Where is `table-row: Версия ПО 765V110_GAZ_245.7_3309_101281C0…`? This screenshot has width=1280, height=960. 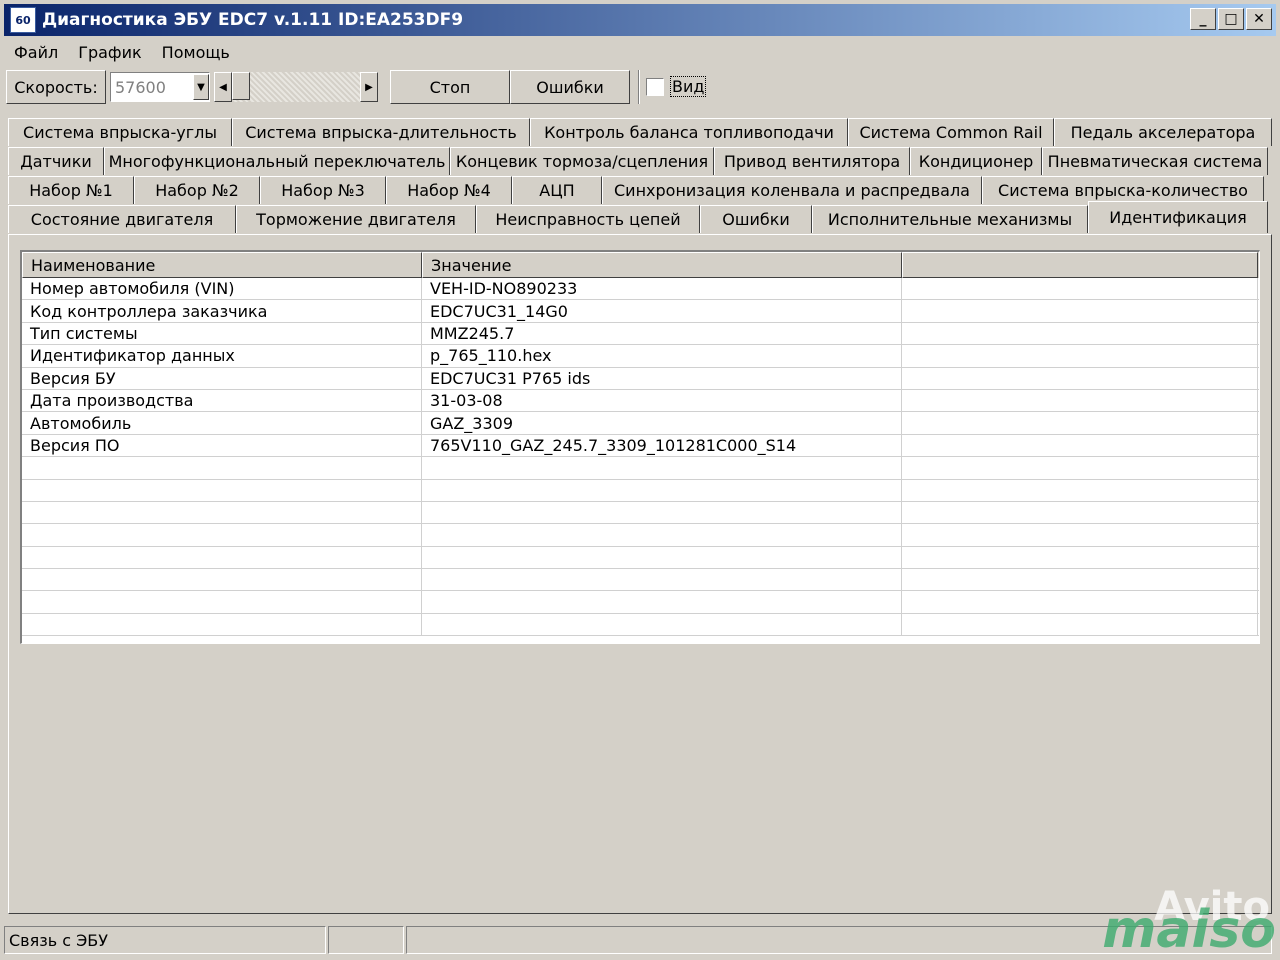
table-row: Версия ПО 765V110_GAZ_245.7_3309_101281C0… is located at coordinates (640, 446).